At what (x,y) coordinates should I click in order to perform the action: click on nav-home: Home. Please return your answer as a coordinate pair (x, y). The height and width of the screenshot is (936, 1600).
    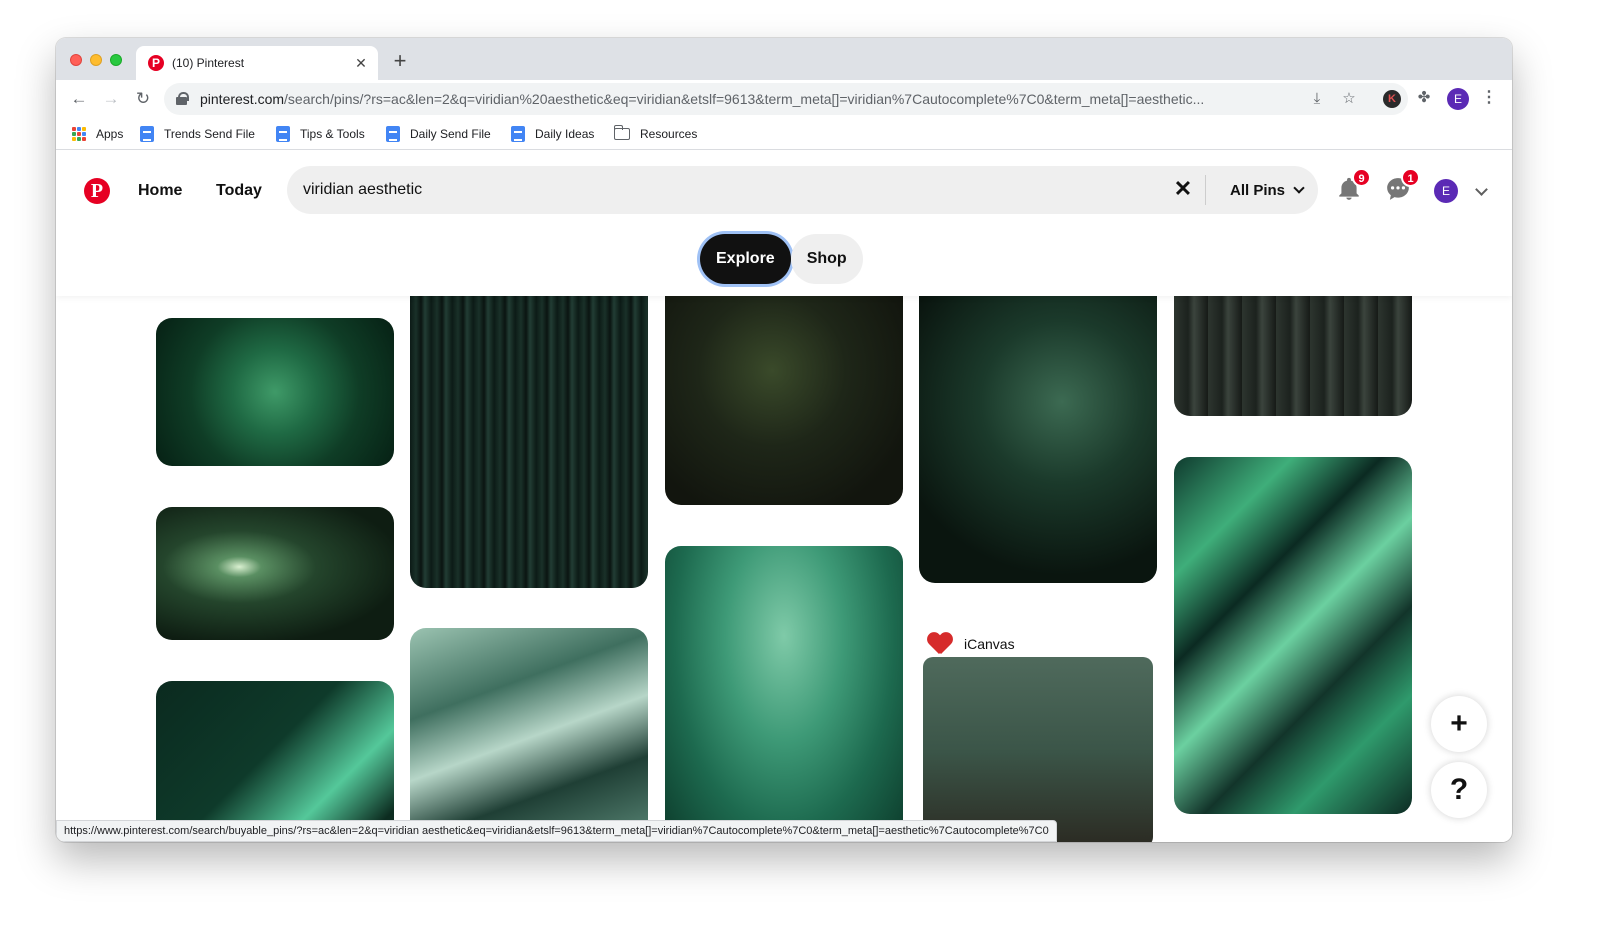
    Looking at the image, I should click on (160, 191).